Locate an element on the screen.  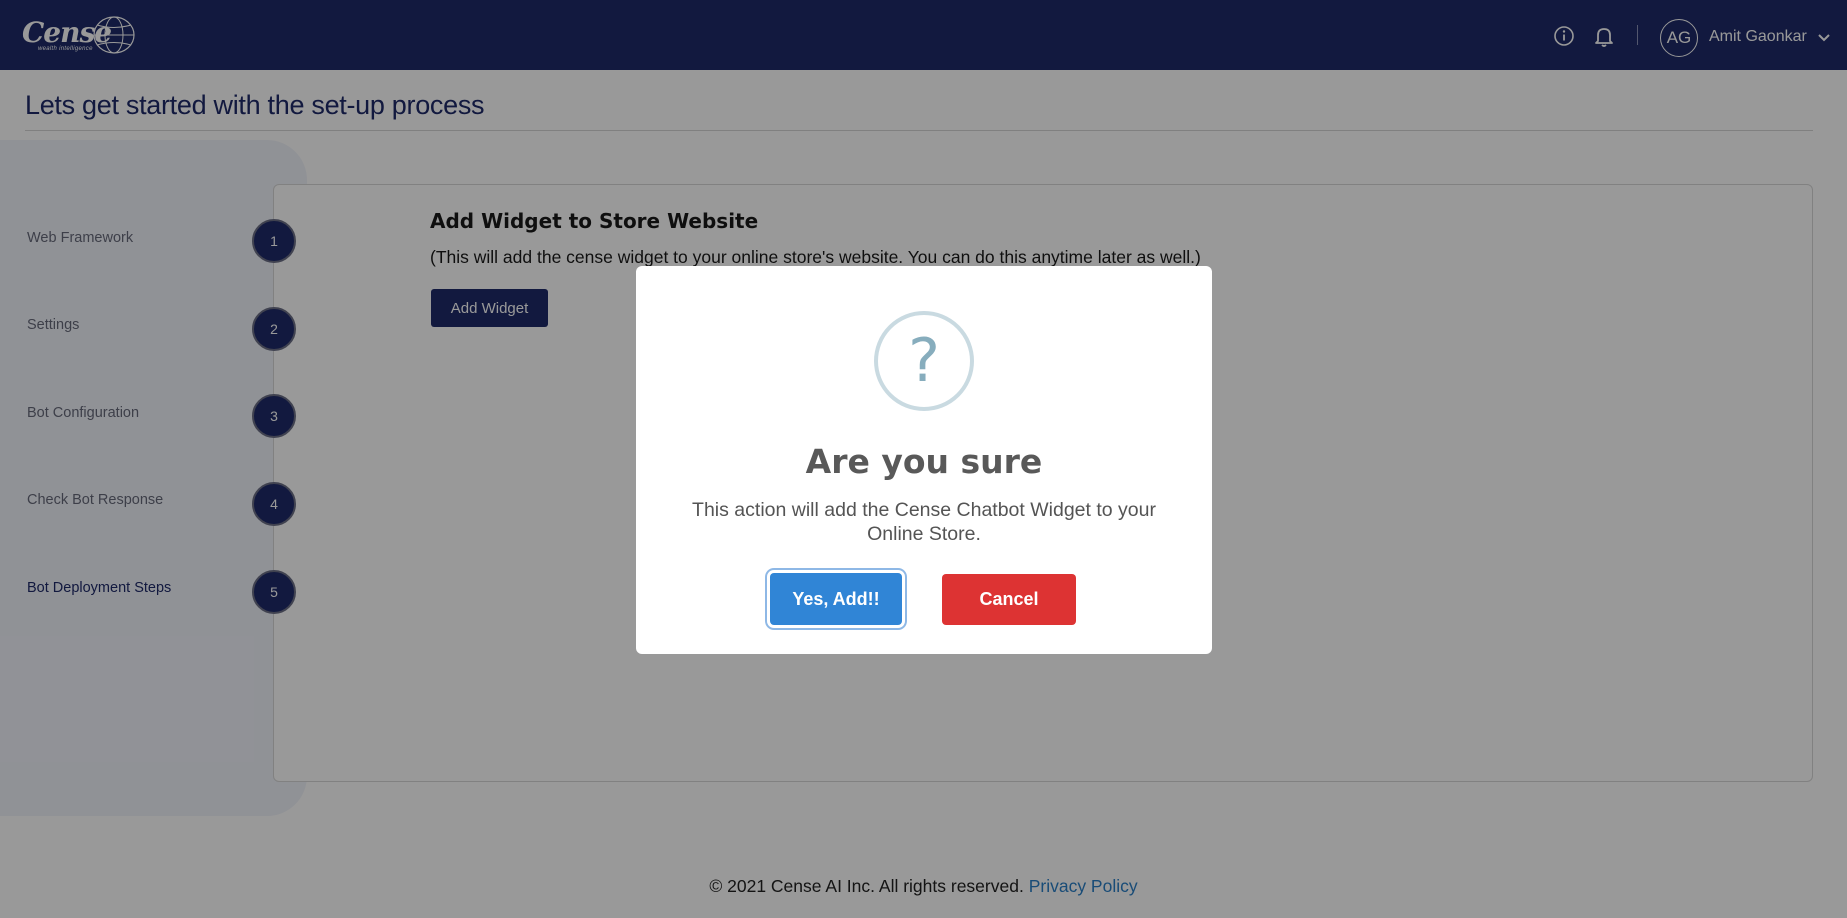
confirm-add-button: Yes, Add!! is located at coordinates (836, 599).